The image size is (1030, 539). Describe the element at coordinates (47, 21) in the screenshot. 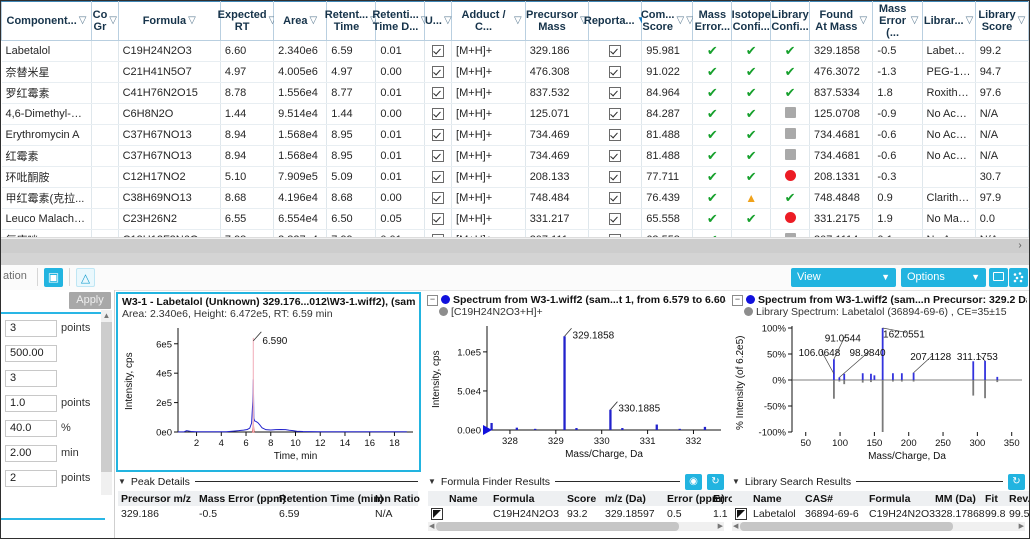

I see `column-header-0: Component... ▽` at that location.